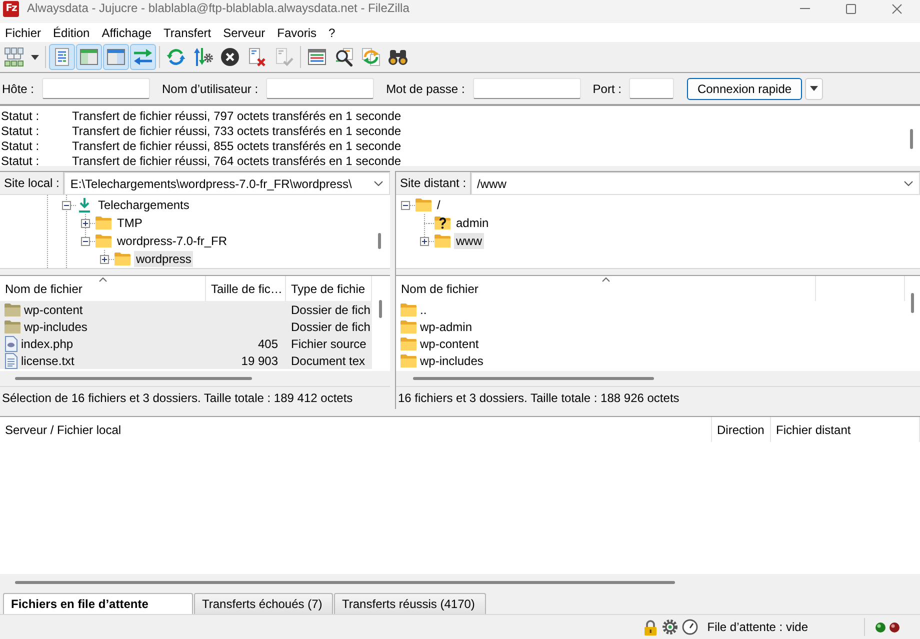 The width and height of the screenshot is (920, 639). Describe the element at coordinates (651, 309) in the screenshot. I see `file-row: ..` at that location.